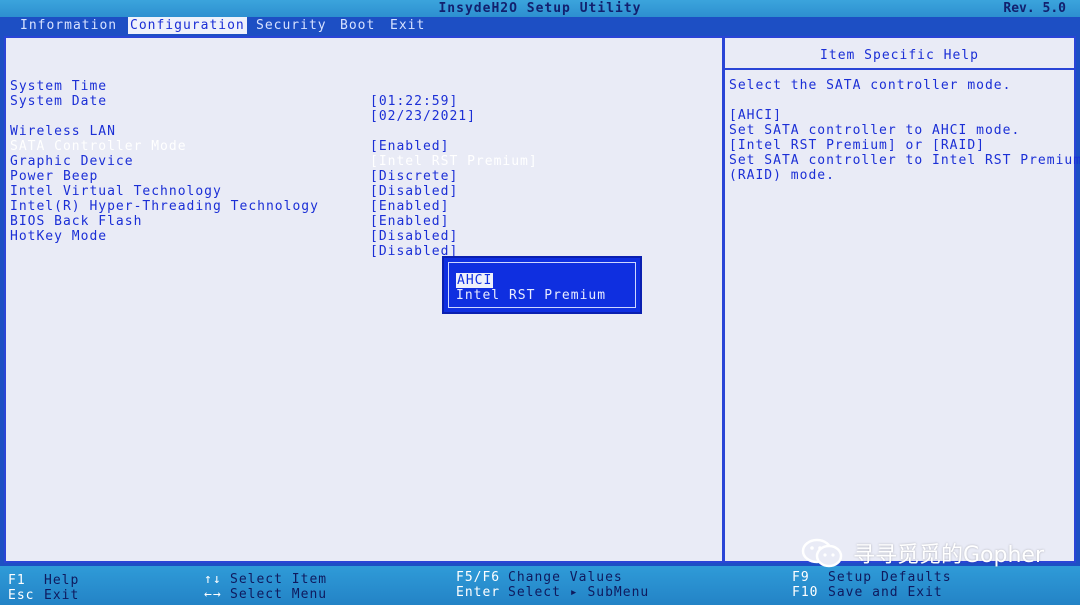 The height and width of the screenshot is (605, 1080). I want to click on setting-value: [02/23/2021], so click(423, 116).